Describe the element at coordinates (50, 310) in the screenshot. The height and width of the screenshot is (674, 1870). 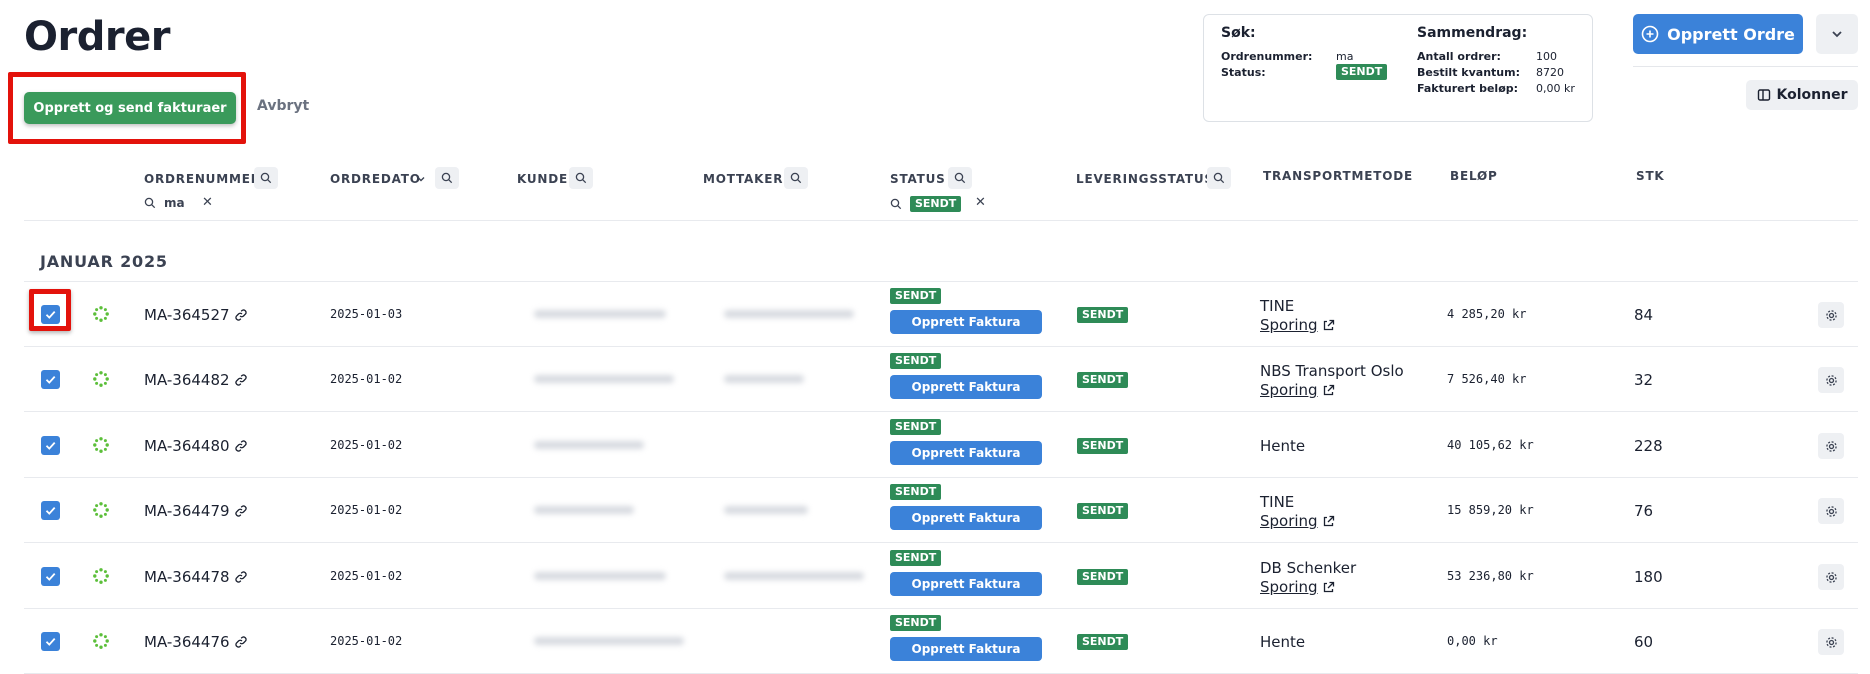
I see `checkbox-highlight` at that location.